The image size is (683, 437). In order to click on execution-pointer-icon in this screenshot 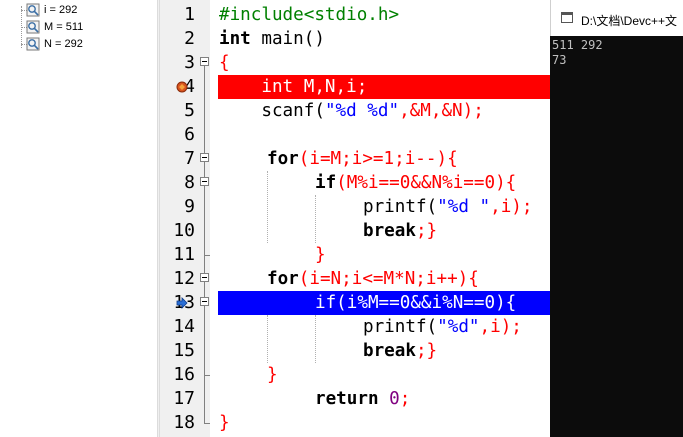, I will do `click(182, 303)`.